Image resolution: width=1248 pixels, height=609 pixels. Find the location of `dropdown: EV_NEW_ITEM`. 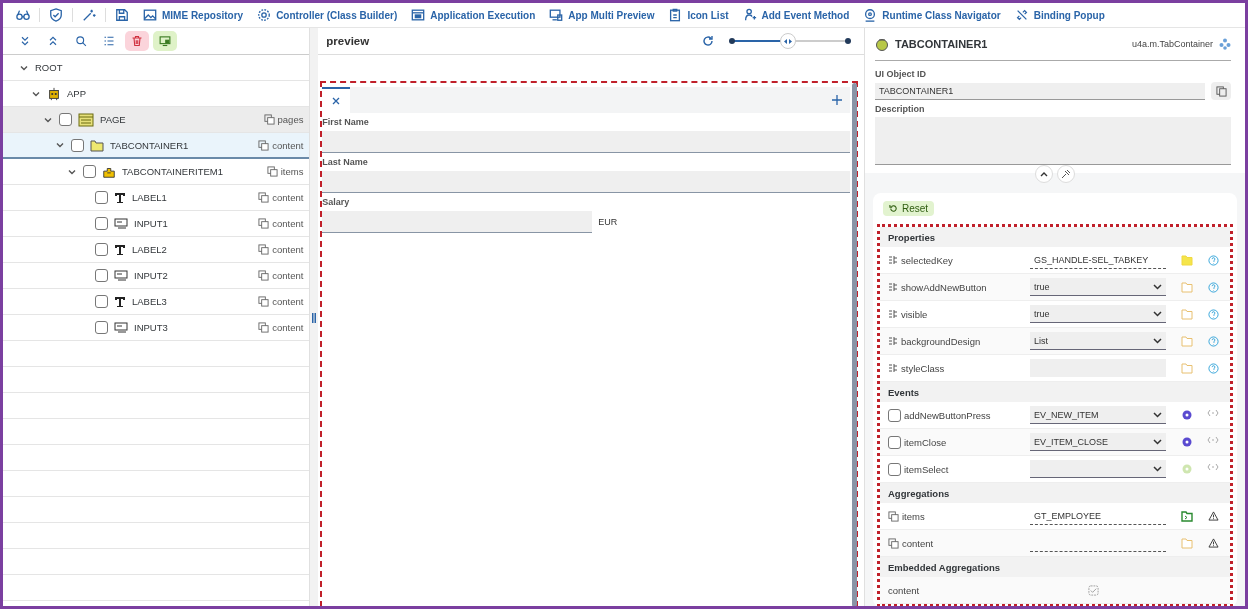

dropdown: EV_NEW_ITEM is located at coordinates (1098, 415).